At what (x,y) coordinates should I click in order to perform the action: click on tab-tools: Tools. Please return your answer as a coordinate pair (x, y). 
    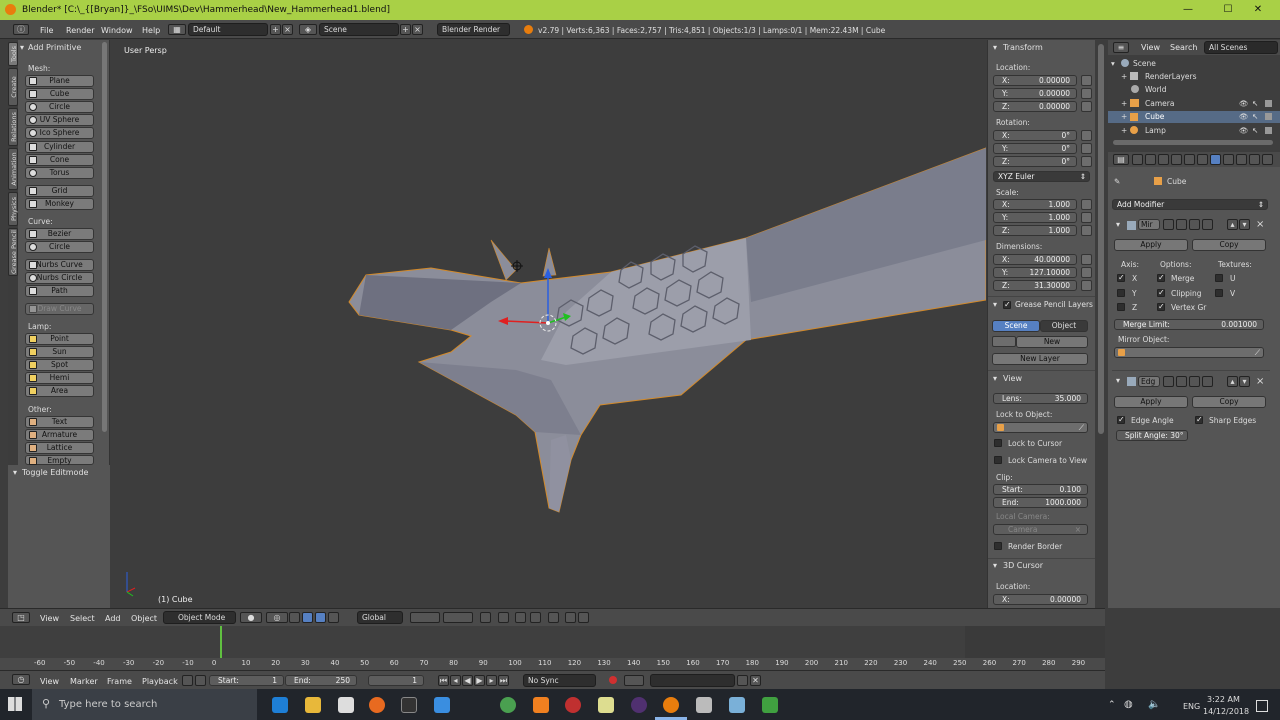
    Looking at the image, I should click on (13, 54).